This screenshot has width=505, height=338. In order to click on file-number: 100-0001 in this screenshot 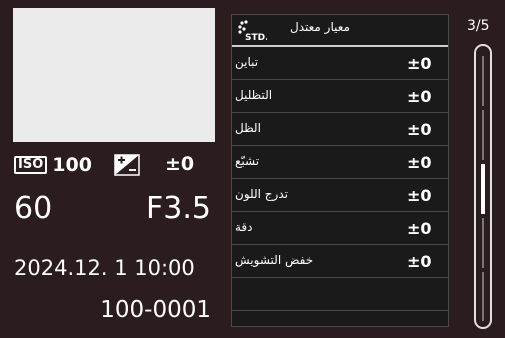, I will do `click(155, 310)`.